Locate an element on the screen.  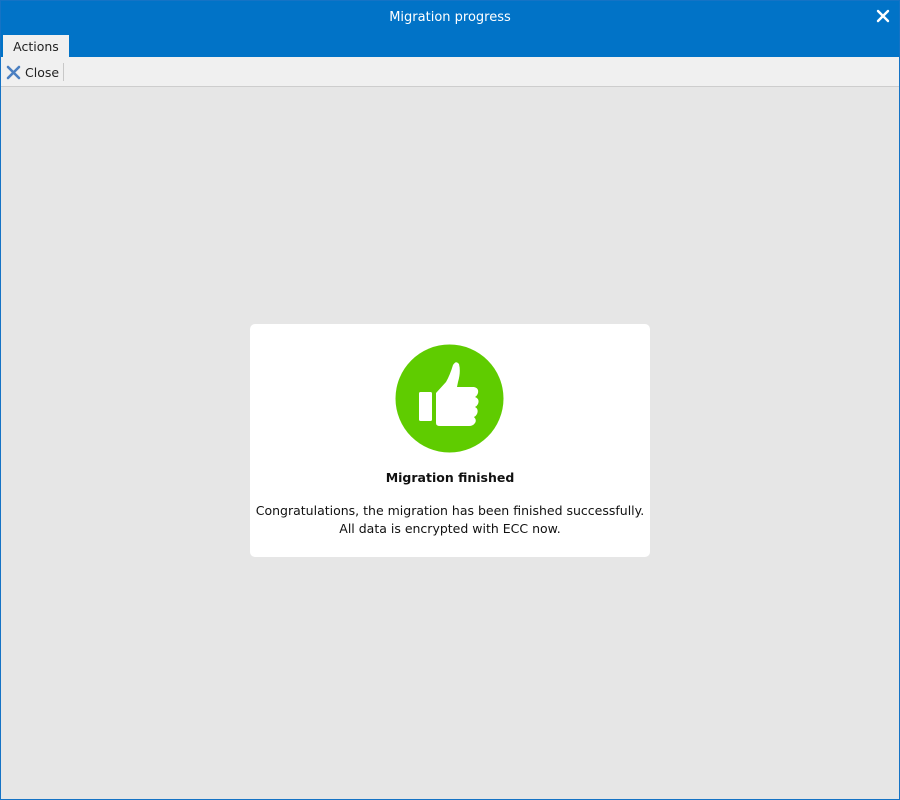
ribbon-tab-strip: Actions is located at coordinates (450, 46).